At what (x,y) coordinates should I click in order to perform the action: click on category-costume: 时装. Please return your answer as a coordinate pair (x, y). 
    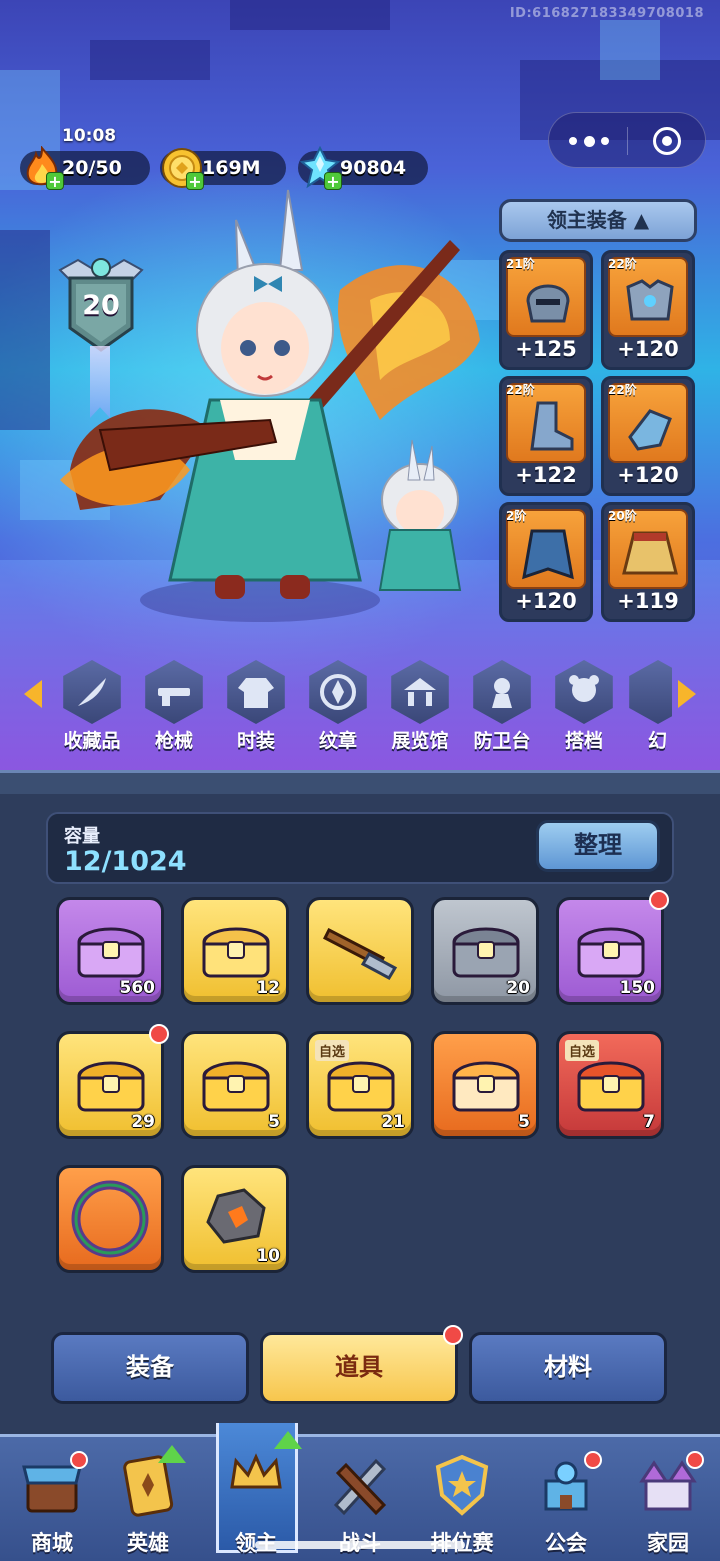
    Looking at the image, I should click on (256, 706).